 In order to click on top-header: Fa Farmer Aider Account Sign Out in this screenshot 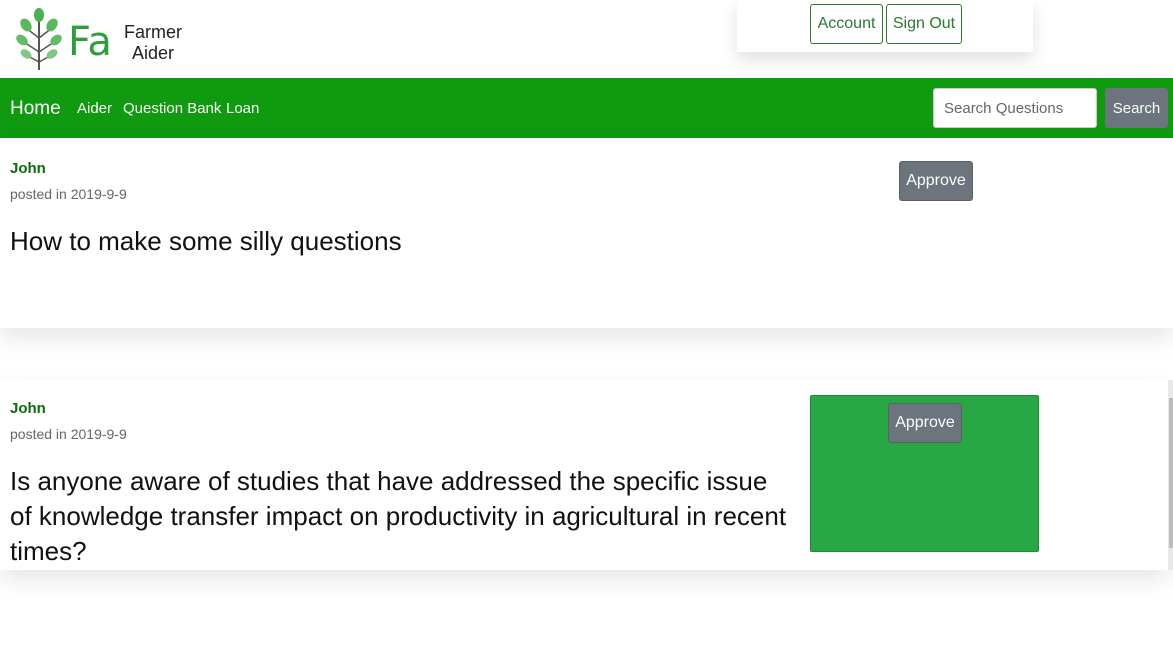, I will do `click(586, 39)`.